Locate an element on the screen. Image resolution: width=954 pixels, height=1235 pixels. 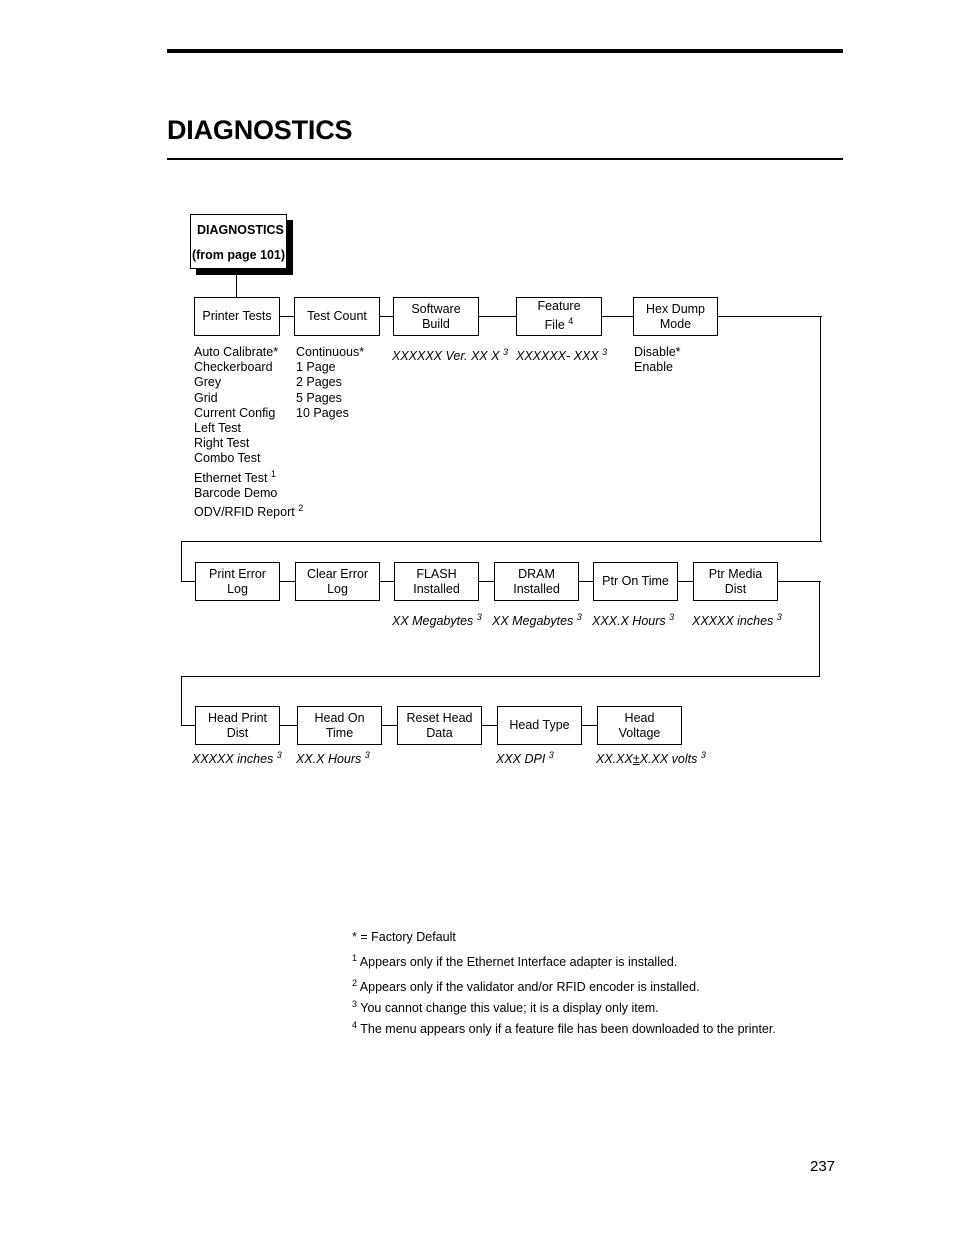
connector-wrap2-left is located at coordinates (182, 701).